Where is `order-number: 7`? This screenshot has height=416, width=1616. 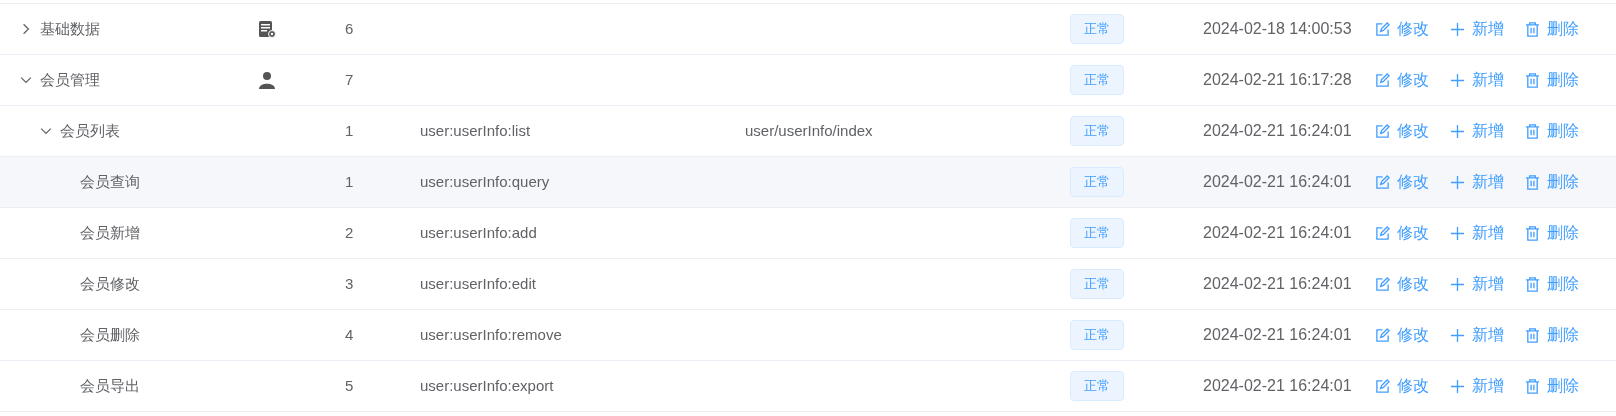
order-number: 7 is located at coordinates (349, 79).